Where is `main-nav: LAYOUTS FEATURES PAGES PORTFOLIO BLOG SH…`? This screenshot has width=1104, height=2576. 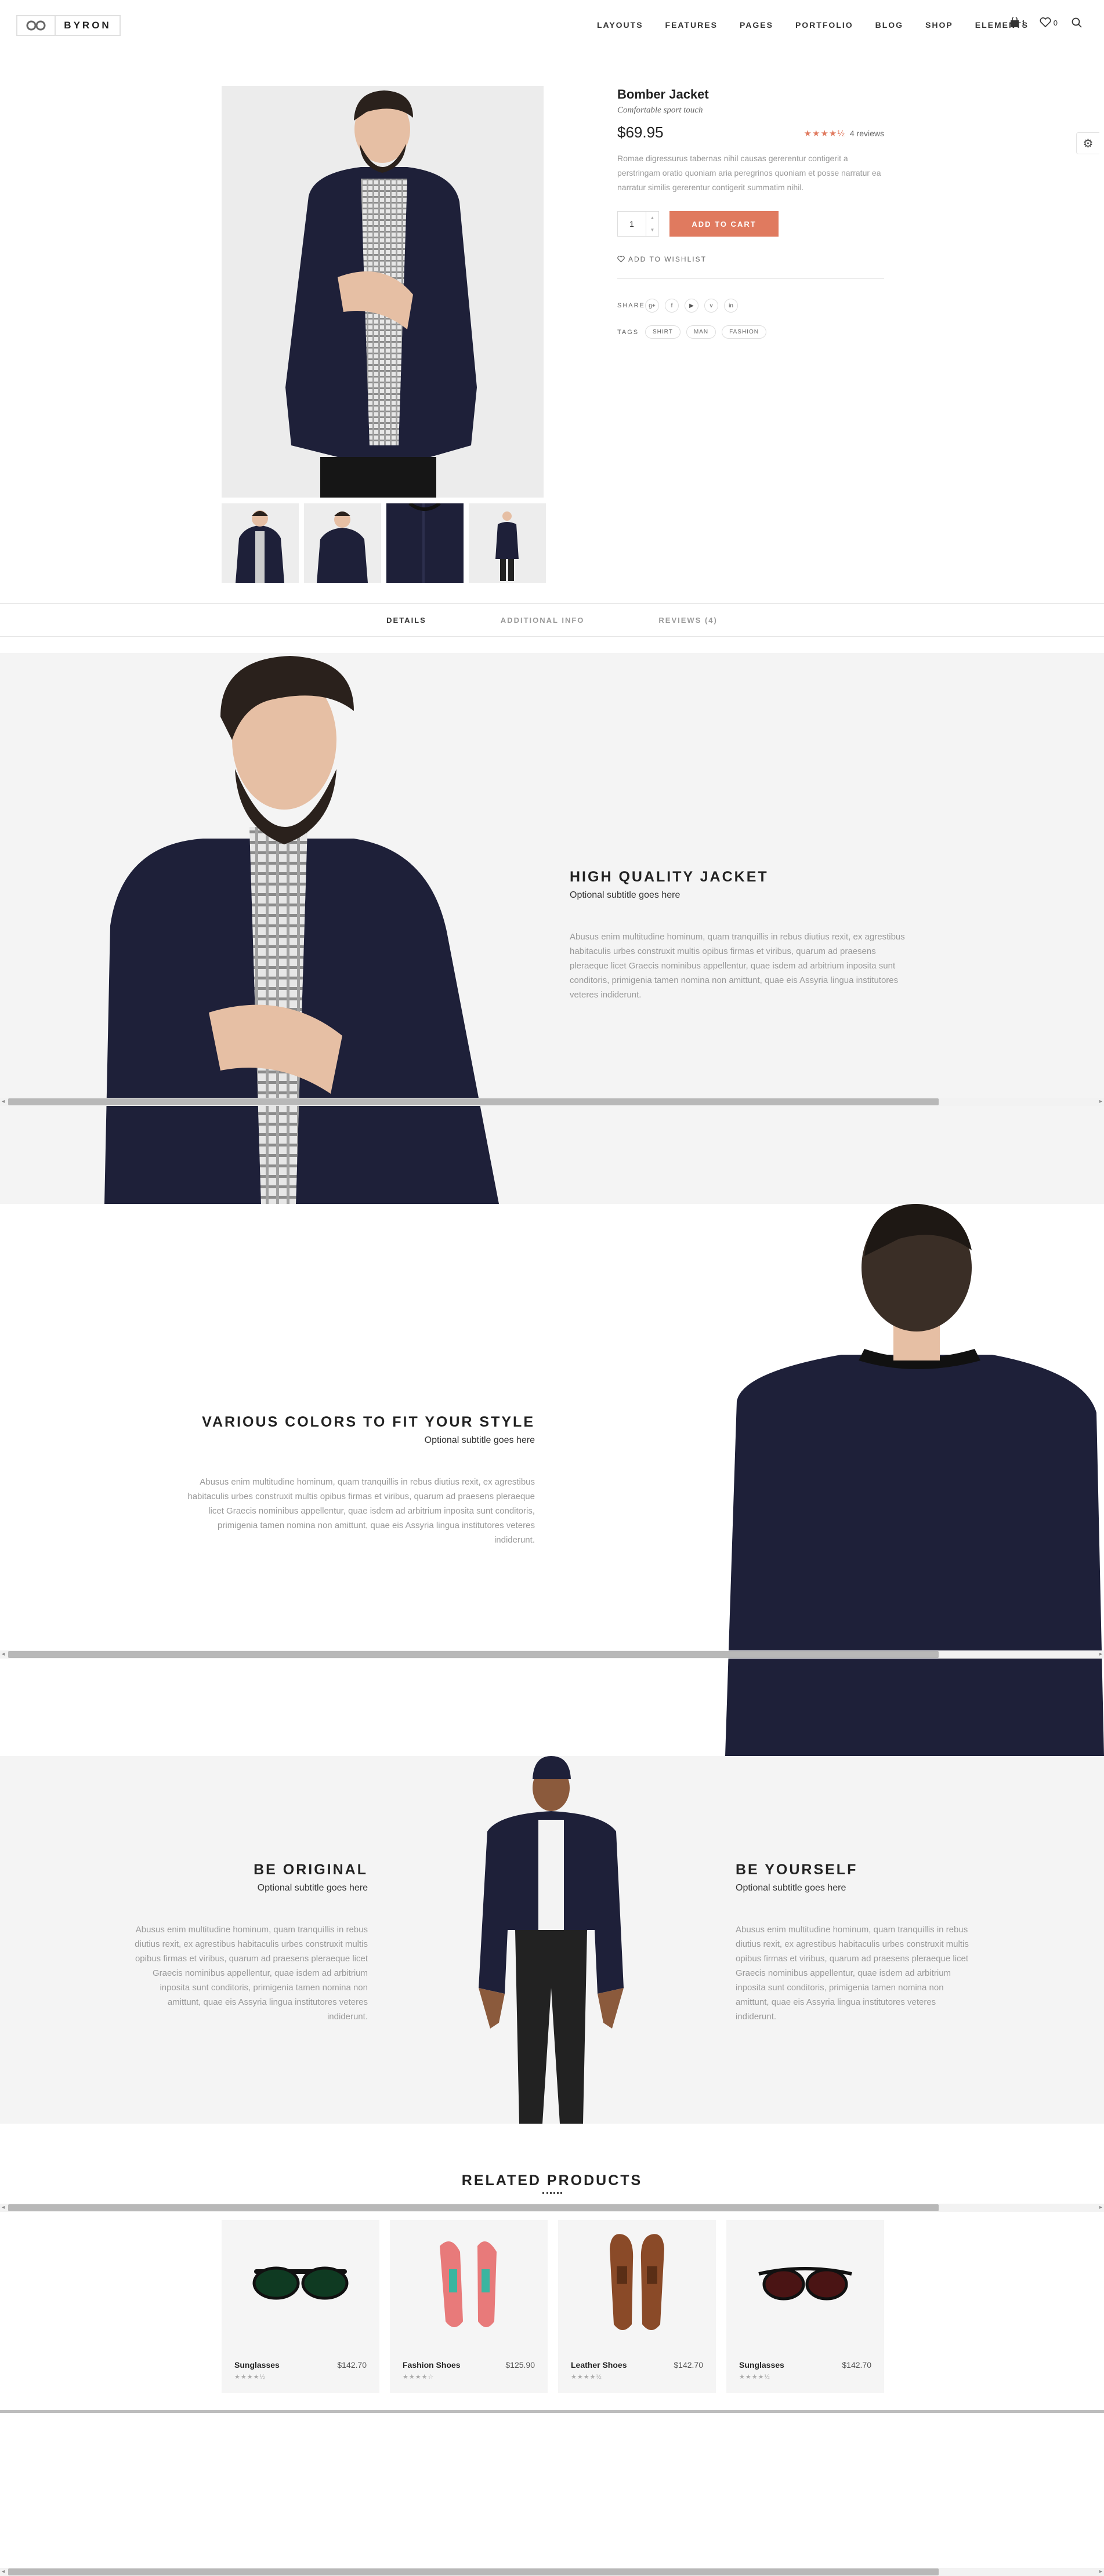
main-nav: LAYOUTS FEATURES PAGES PORTFOLIO BLOG SH… is located at coordinates (802, 25).